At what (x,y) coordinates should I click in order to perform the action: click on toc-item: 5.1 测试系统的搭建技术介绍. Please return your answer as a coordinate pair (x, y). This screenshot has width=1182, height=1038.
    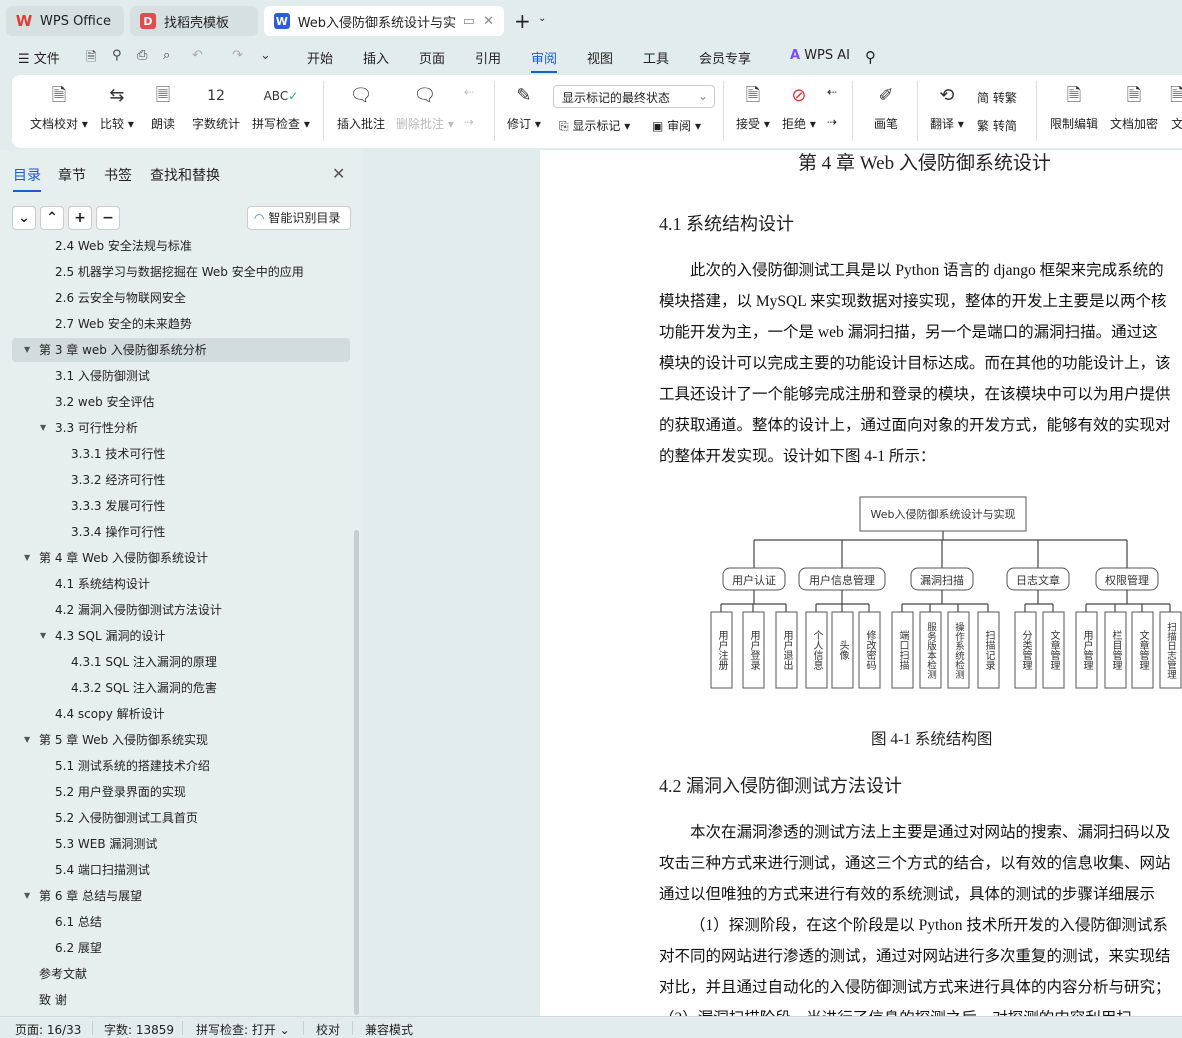
    Looking at the image, I should click on (181, 766).